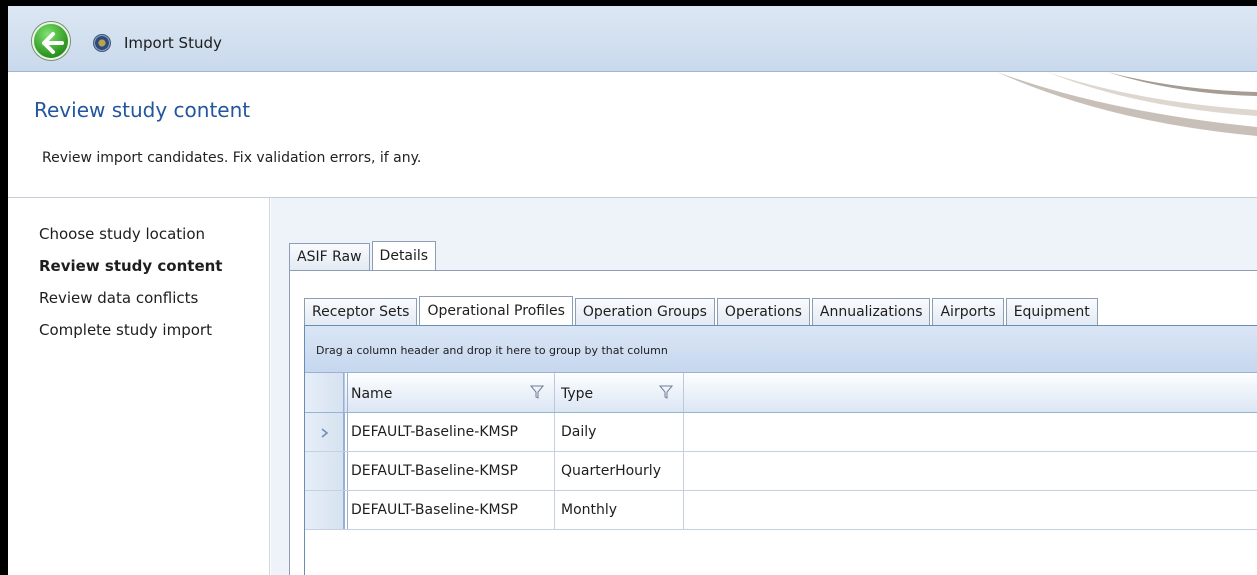 This screenshot has width=1257, height=575. What do you see at coordinates (450, 392) in the screenshot?
I see `column-header-name: Name` at bounding box center [450, 392].